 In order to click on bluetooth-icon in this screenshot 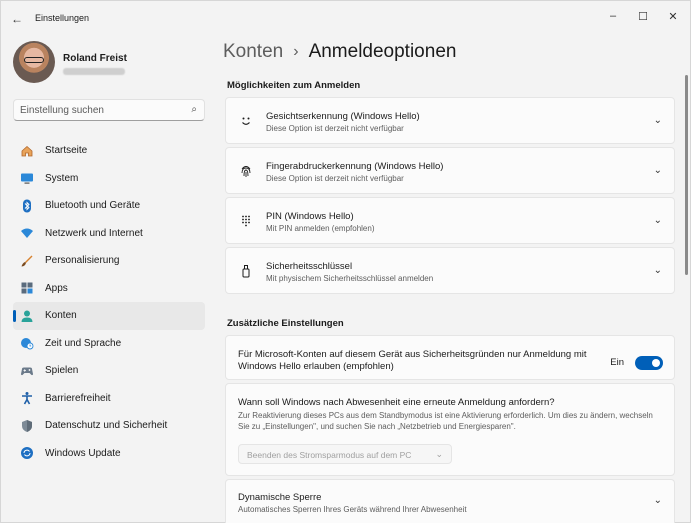, I will do `click(27, 206)`.